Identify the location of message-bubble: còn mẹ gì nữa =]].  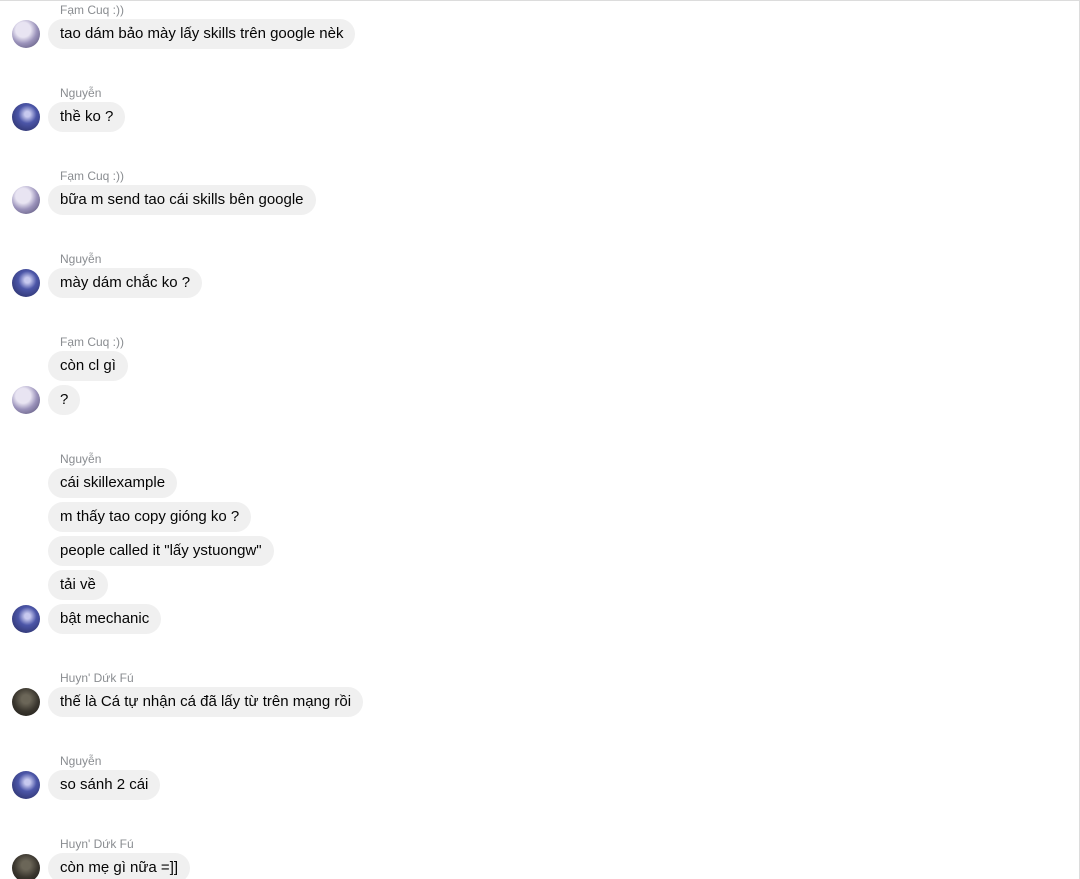
(119, 866).